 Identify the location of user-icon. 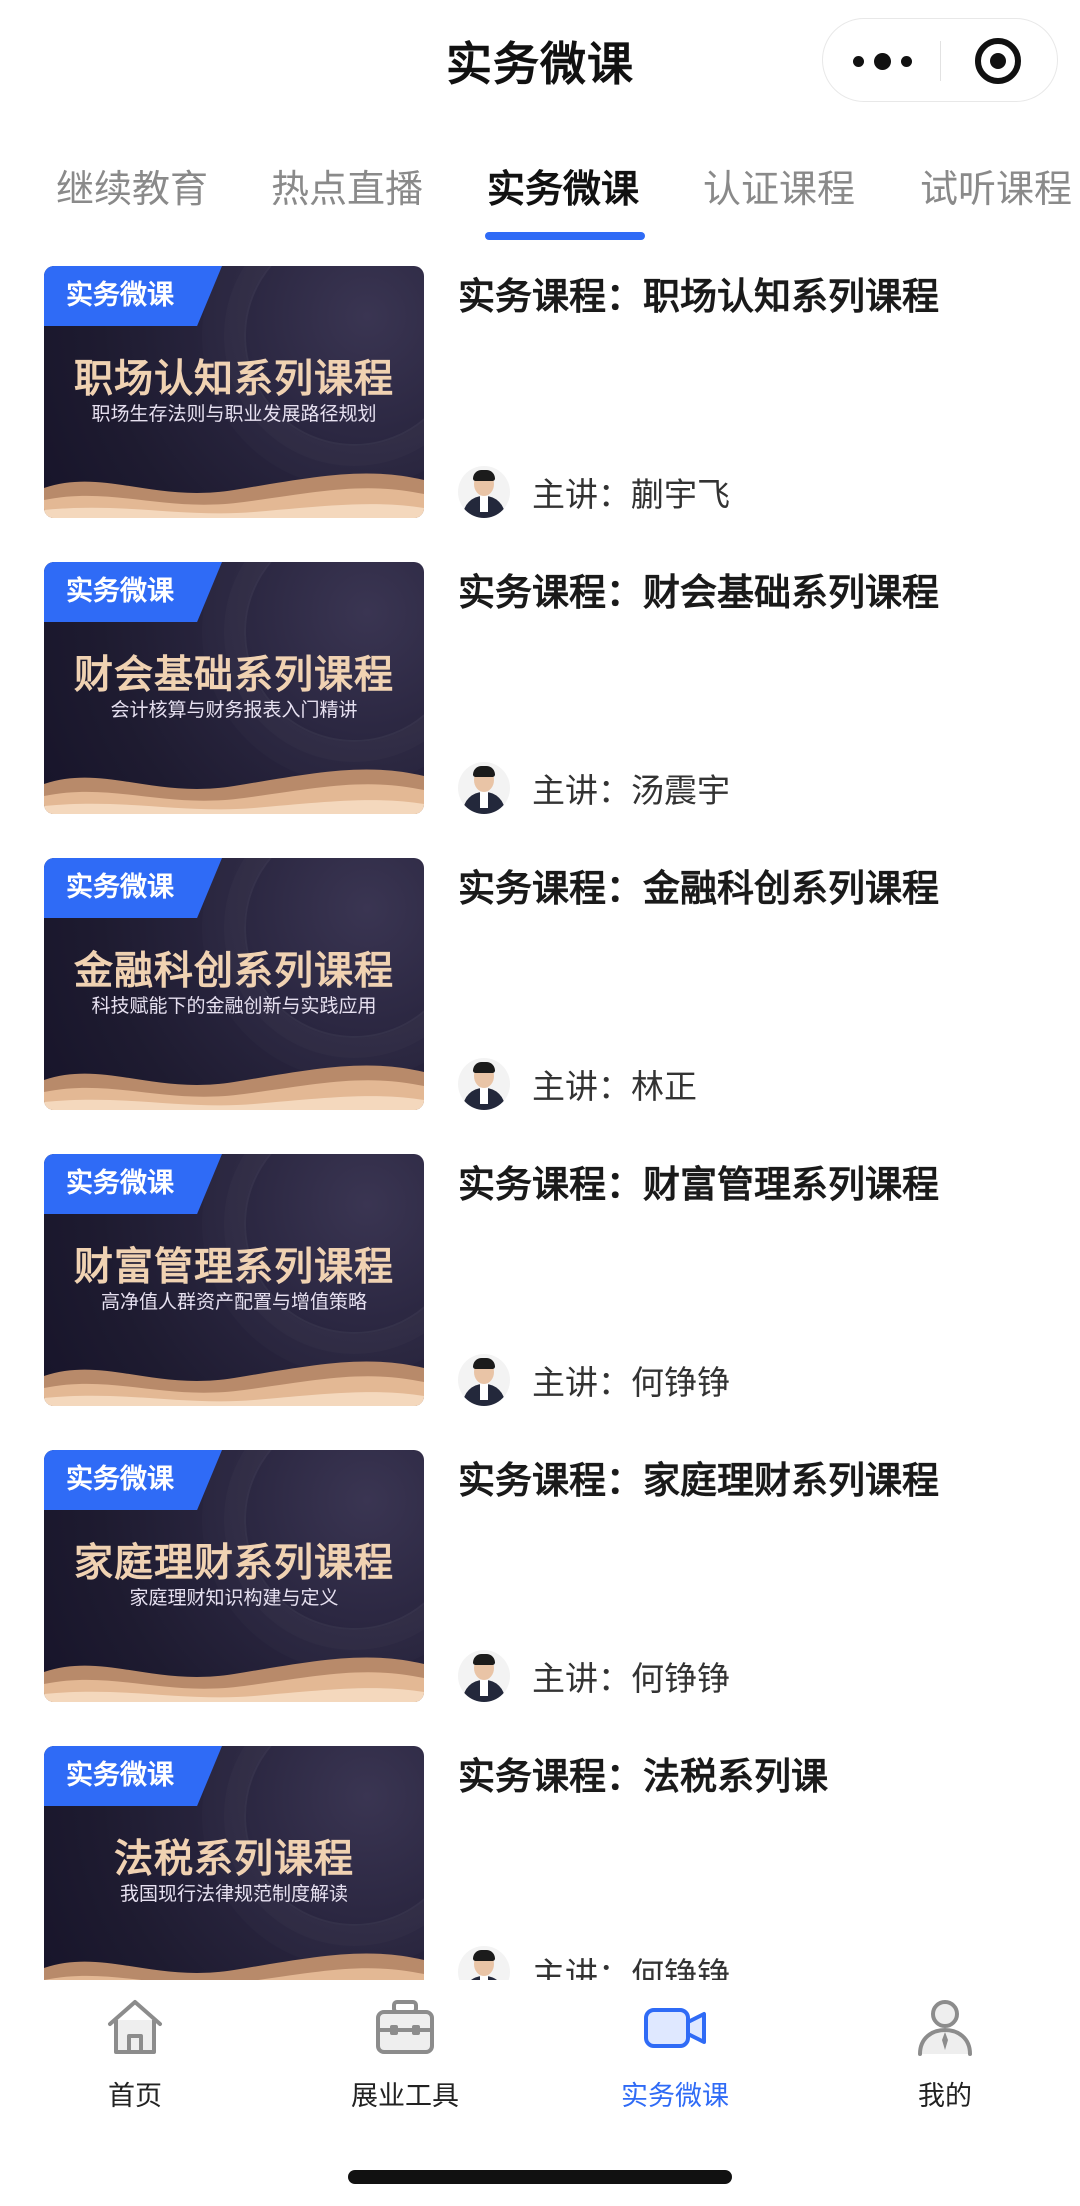
(945, 2028).